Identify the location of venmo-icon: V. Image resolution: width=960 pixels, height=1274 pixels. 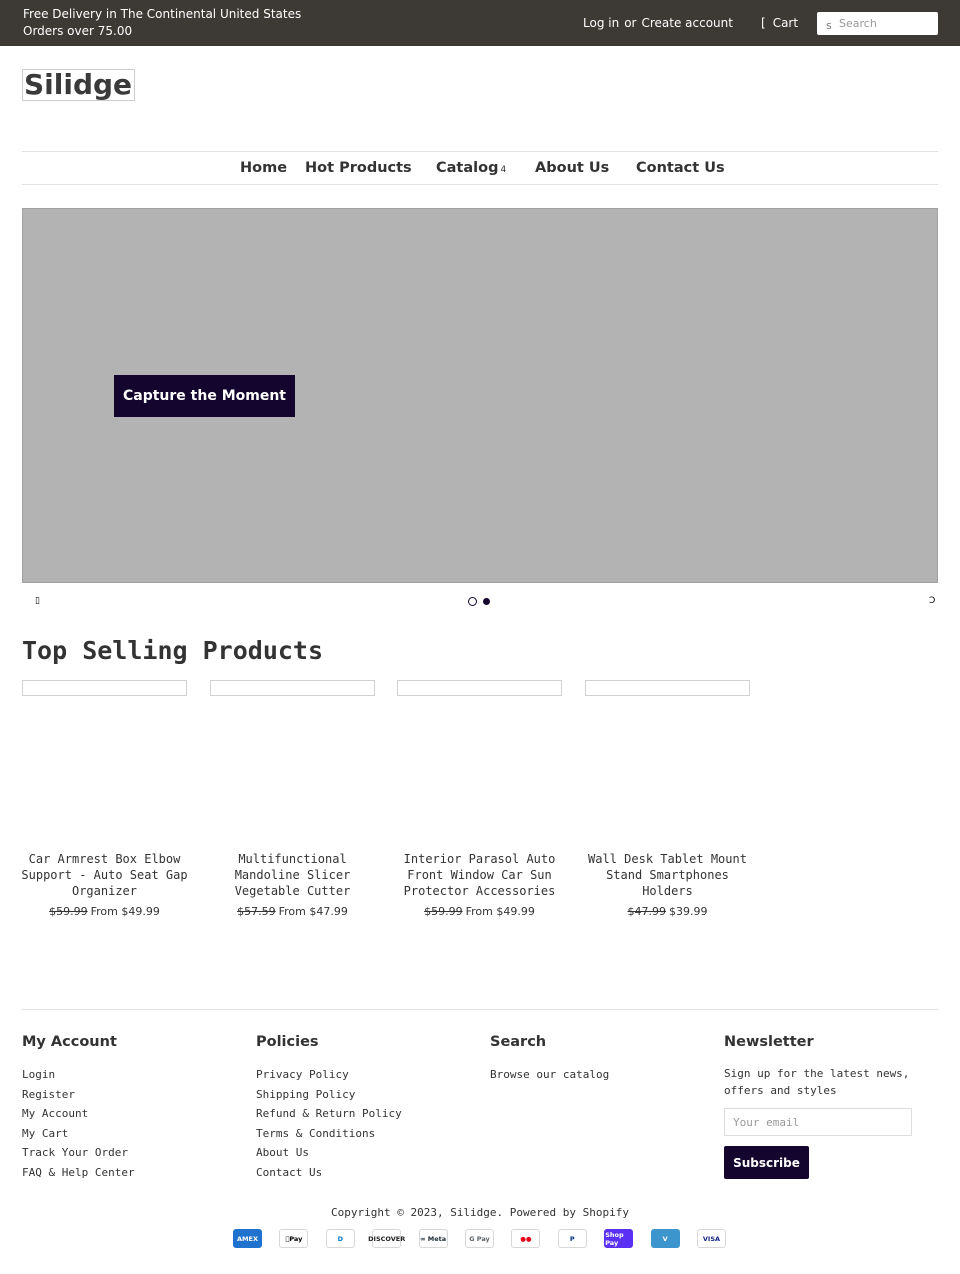
(665, 1238).